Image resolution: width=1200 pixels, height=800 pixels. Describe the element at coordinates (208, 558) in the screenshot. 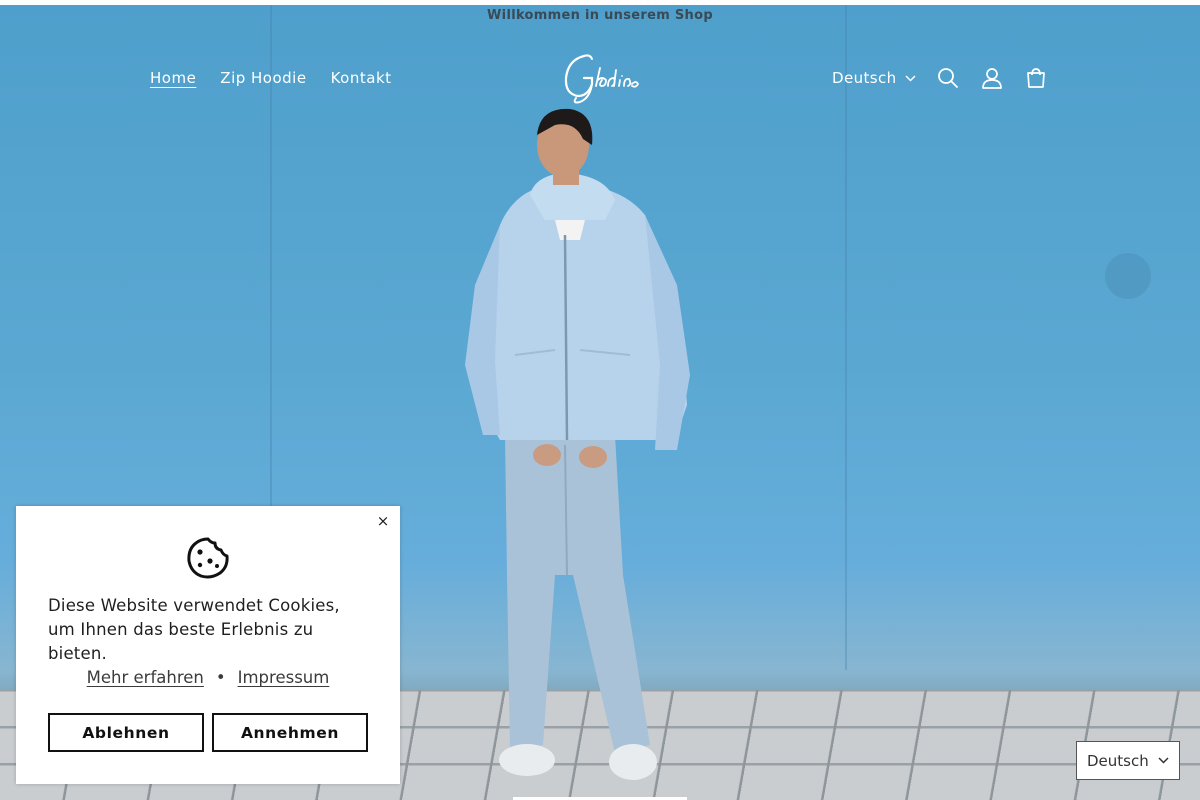

I see `cookie-icon` at that location.